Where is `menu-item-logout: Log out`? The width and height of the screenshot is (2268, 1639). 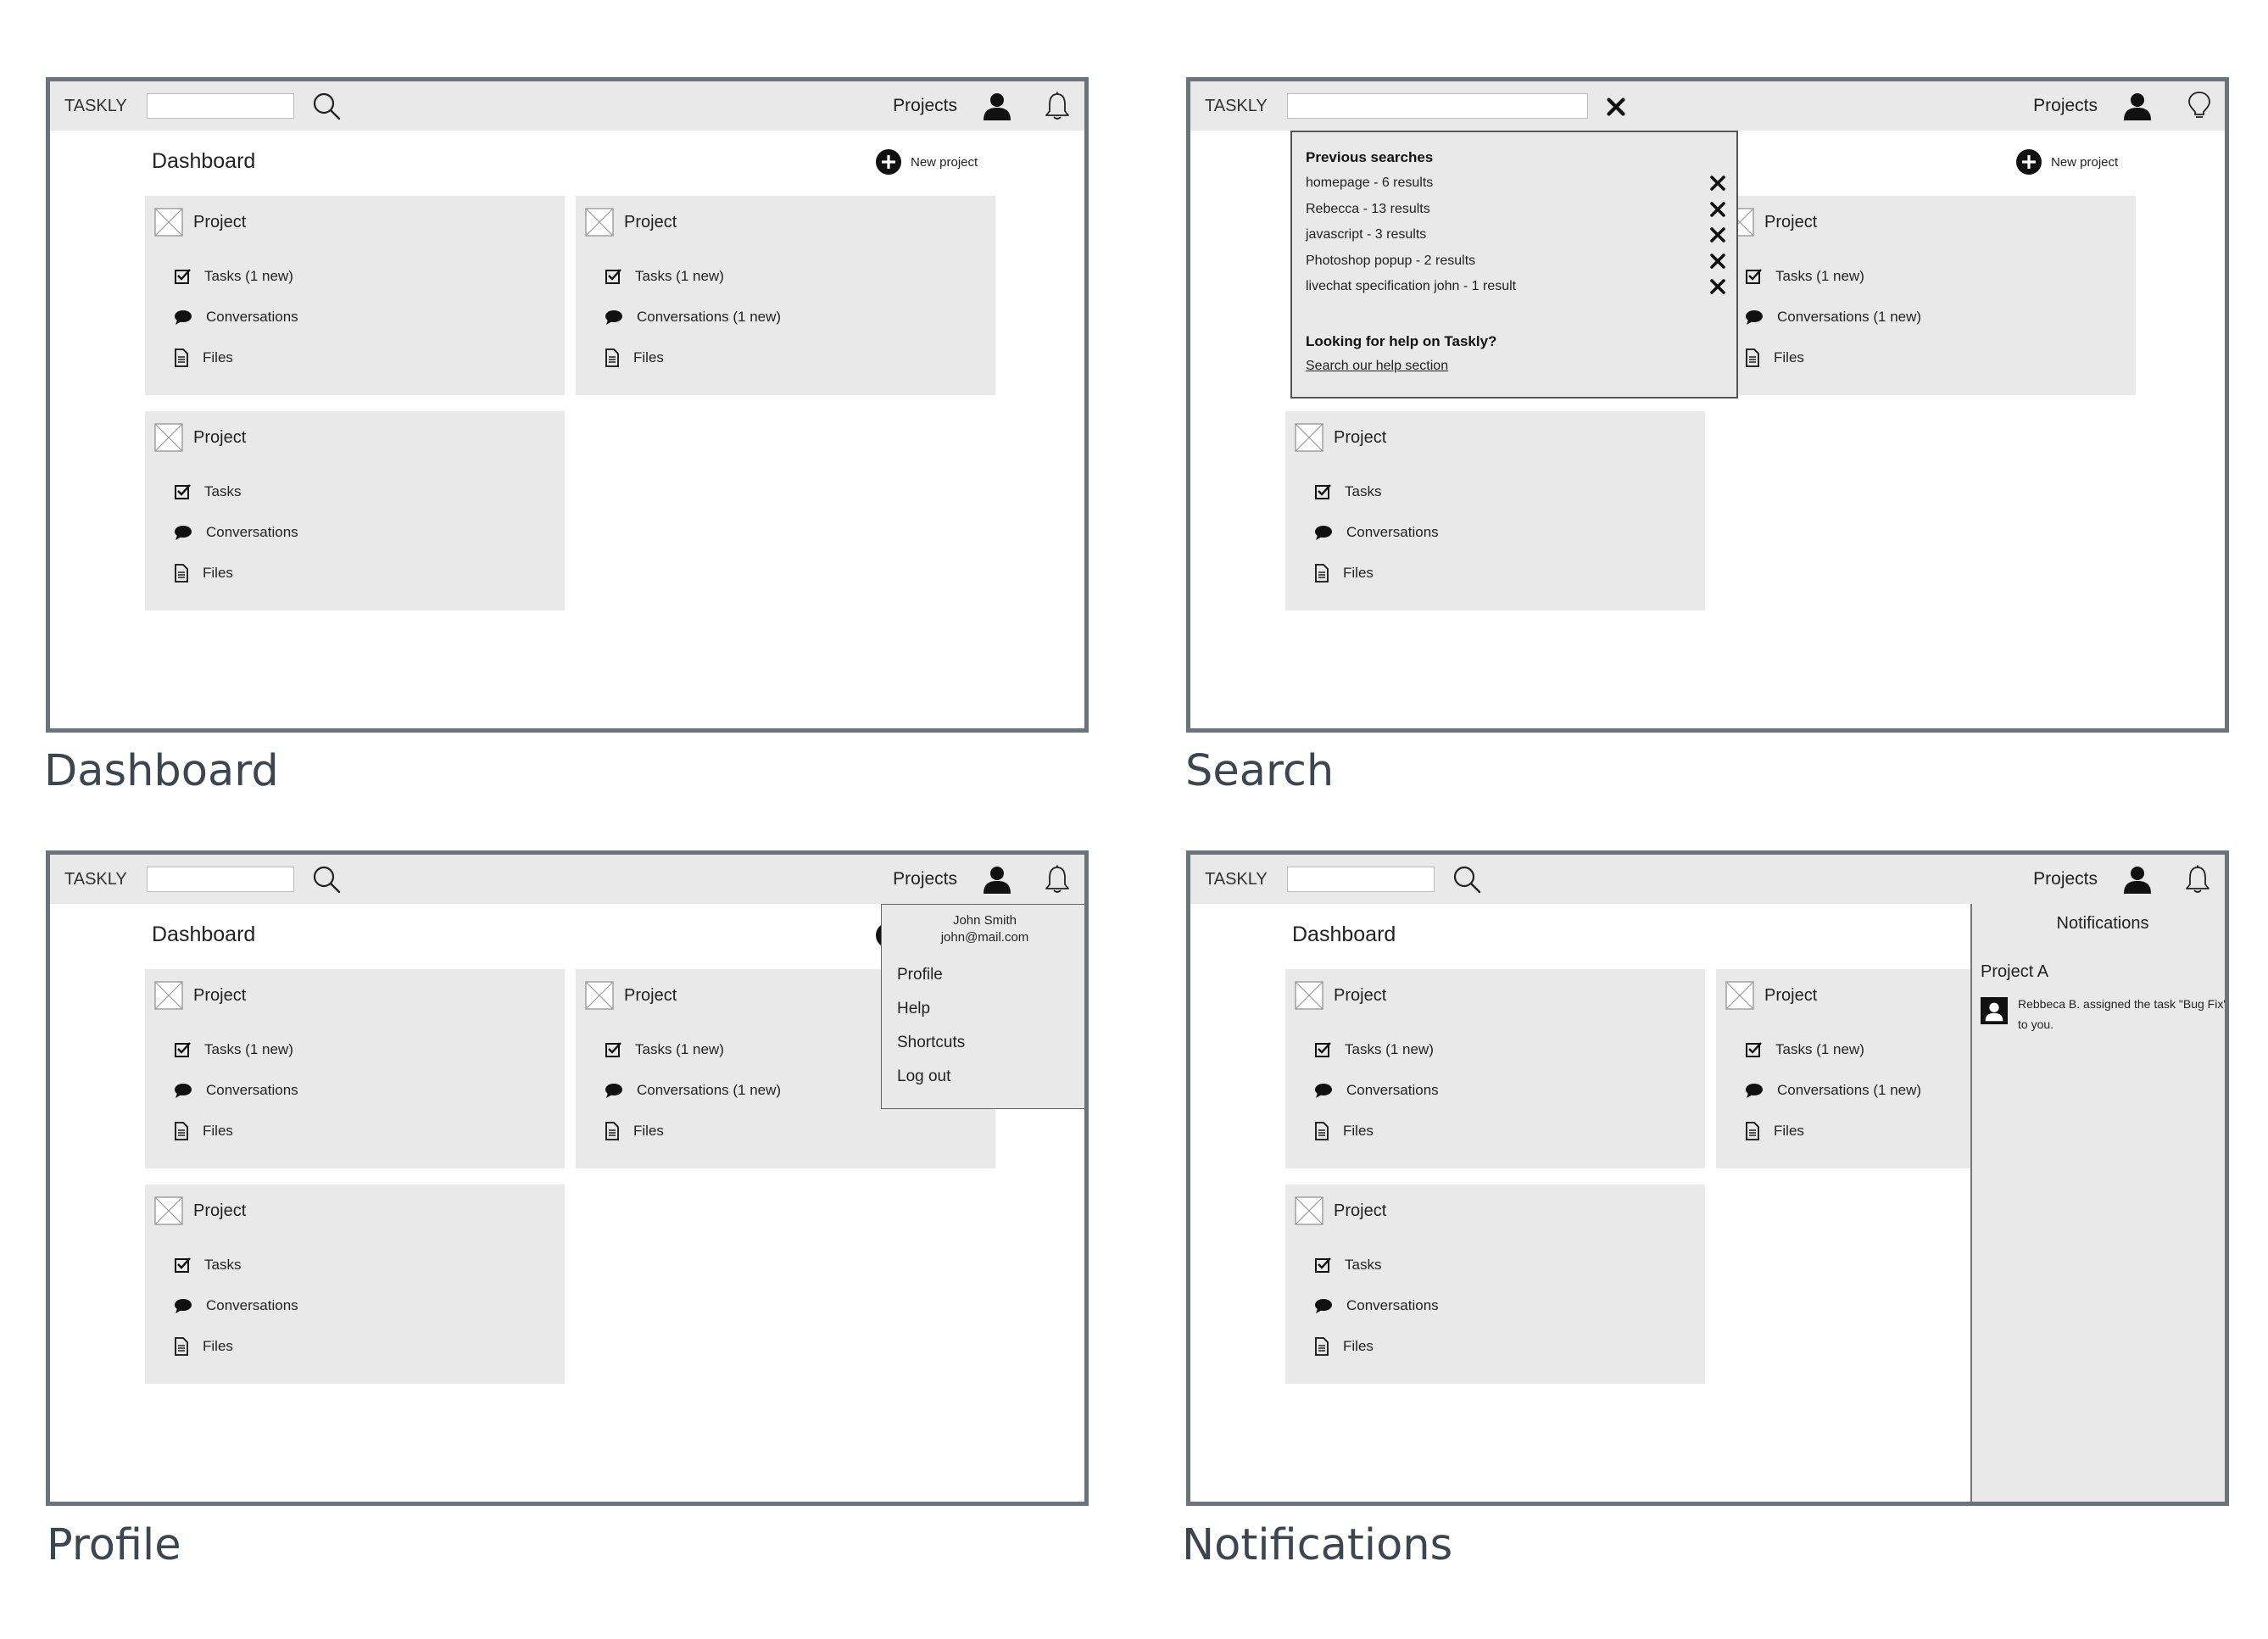 menu-item-logout: Log out is located at coordinates (923, 1077).